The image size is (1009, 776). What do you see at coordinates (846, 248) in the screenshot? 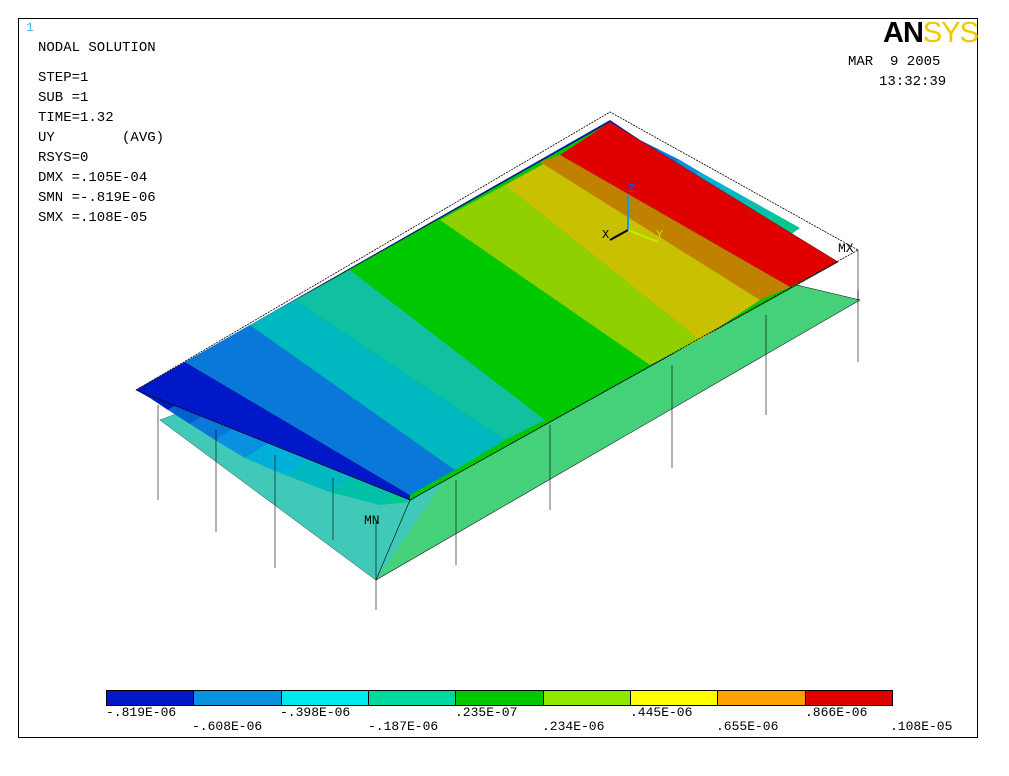
I see `max-marker: MX` at bounding box center [846, 248].